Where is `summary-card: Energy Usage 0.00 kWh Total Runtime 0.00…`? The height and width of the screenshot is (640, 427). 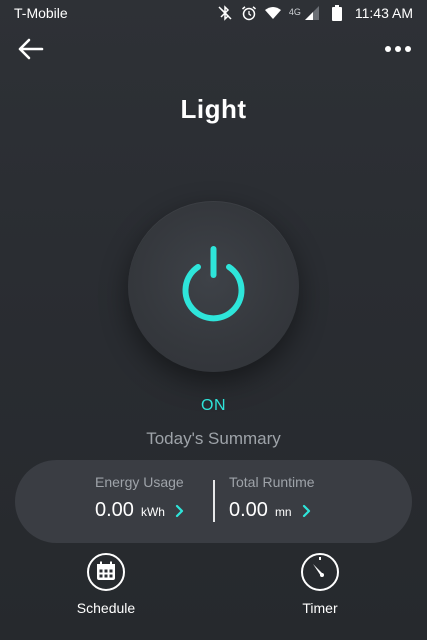 summary-card: Energy Usage 0.00 kWh Total Runtime 0.00… is located at coordinates (213, 501).